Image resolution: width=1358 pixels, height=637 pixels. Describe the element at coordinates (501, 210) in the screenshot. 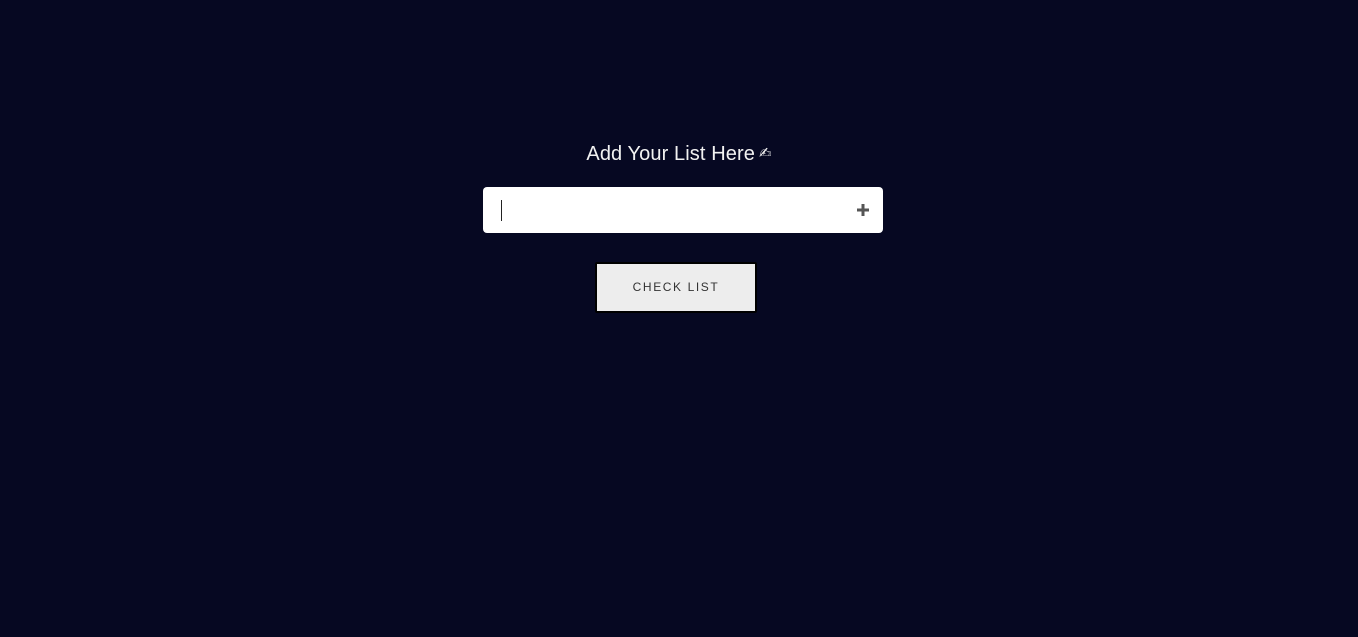

I see `text-caret` at that location.